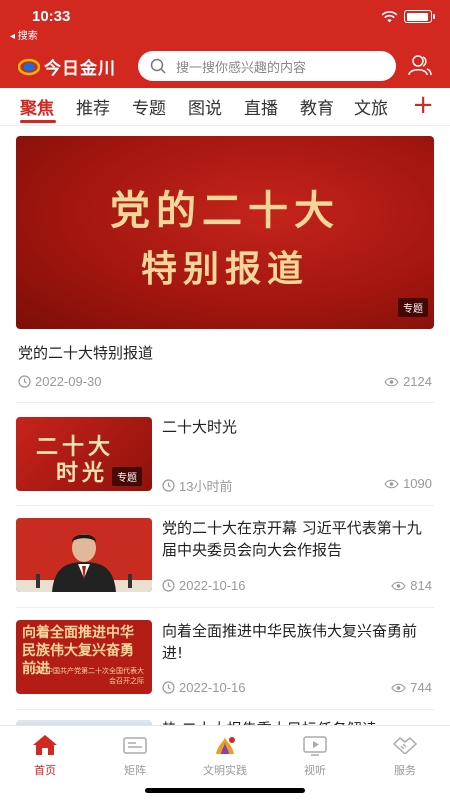 The image size is (450, 800). I want to click on civilization-practice-icon, so click(225, 745).